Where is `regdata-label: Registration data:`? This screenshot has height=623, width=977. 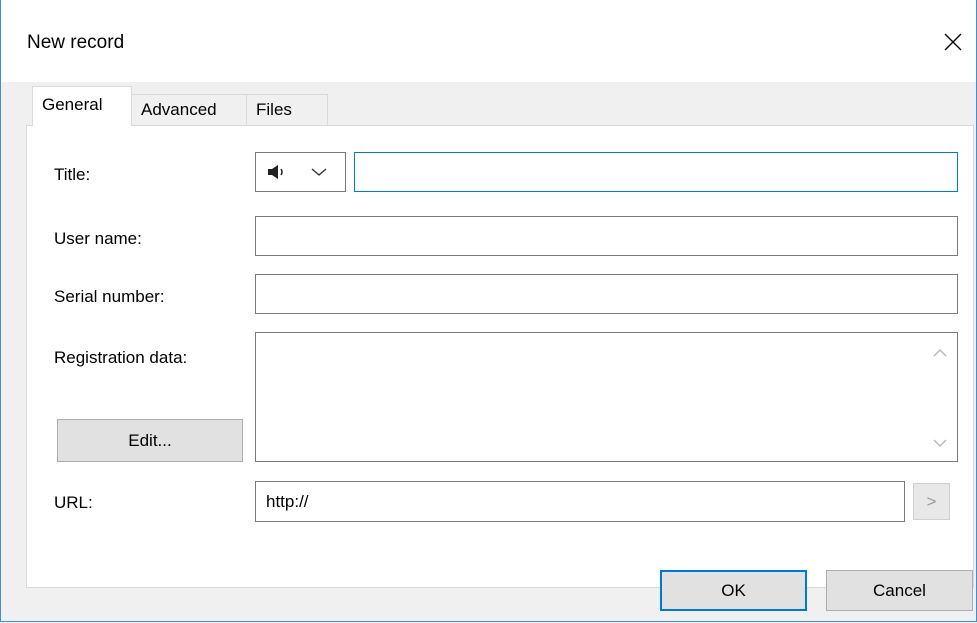
regdata-label: Registration data: is located at coordinates (121, 357).